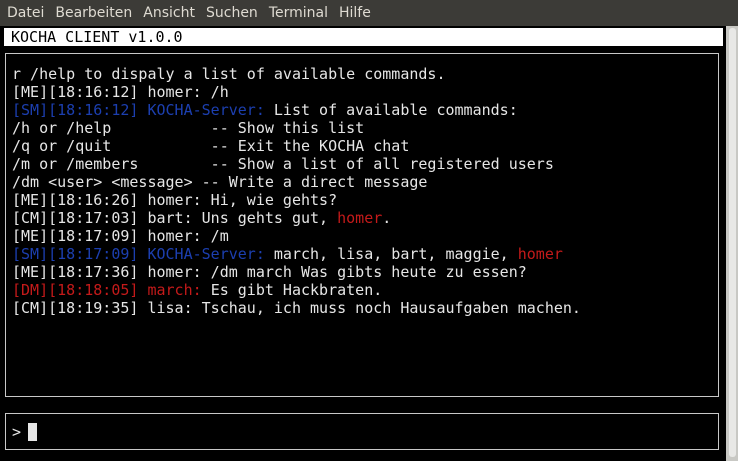 Image resolution: width=738 pixels, height=461 pixels. I want to click on menu-hilfe: Hilfe, so click(355, 13).